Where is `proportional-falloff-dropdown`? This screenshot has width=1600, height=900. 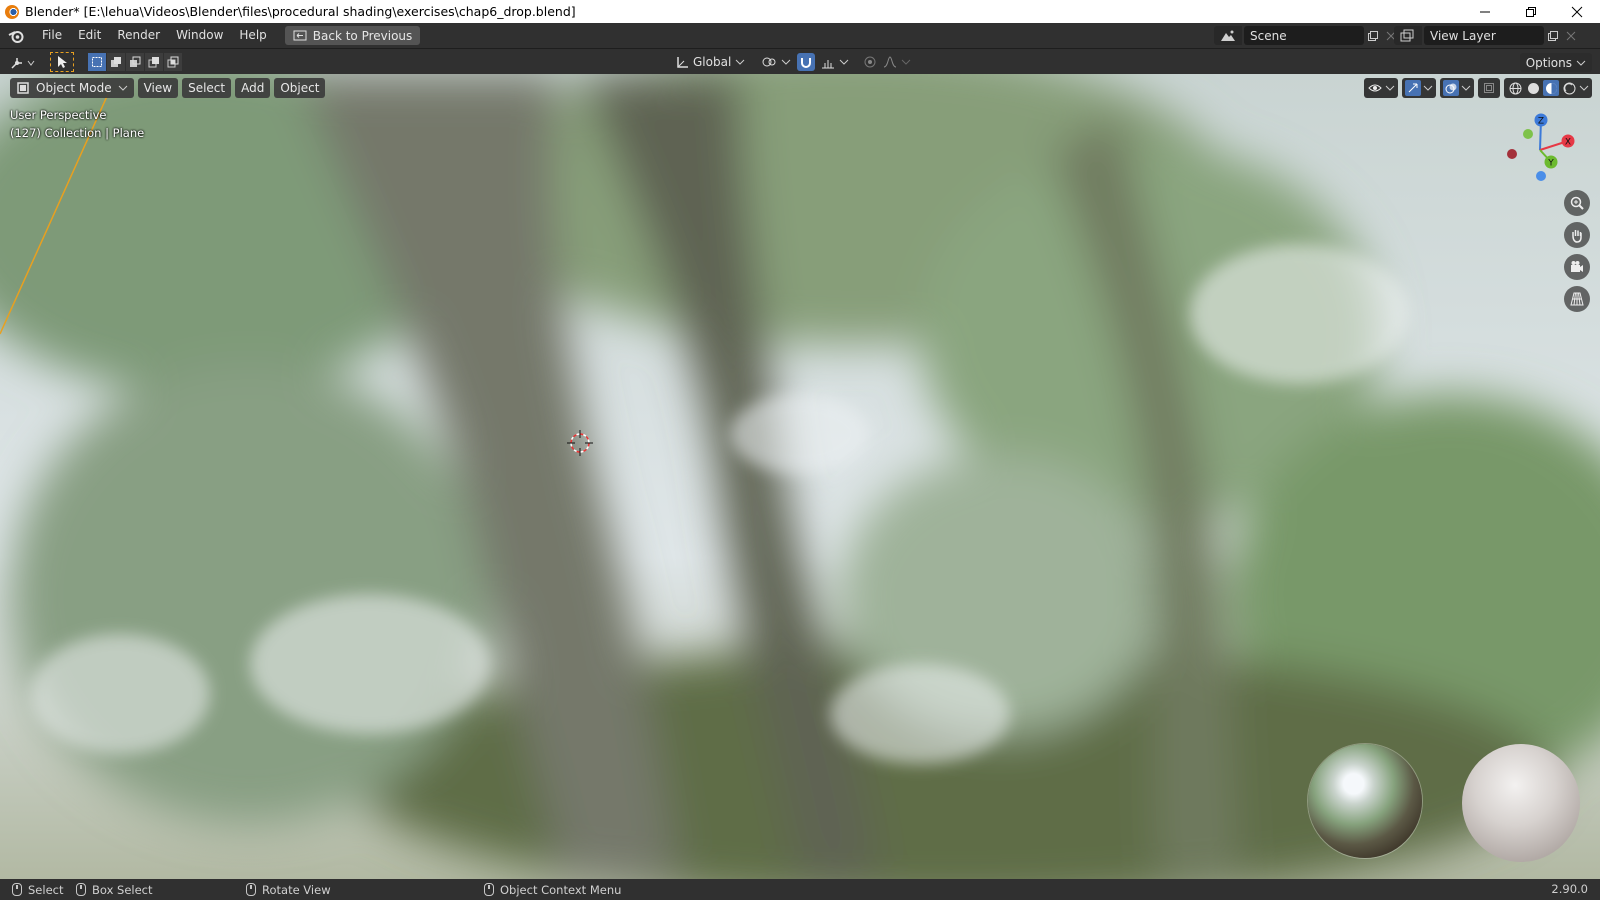
proportional-falloff-dropdown is located at coordinates (897, 62).